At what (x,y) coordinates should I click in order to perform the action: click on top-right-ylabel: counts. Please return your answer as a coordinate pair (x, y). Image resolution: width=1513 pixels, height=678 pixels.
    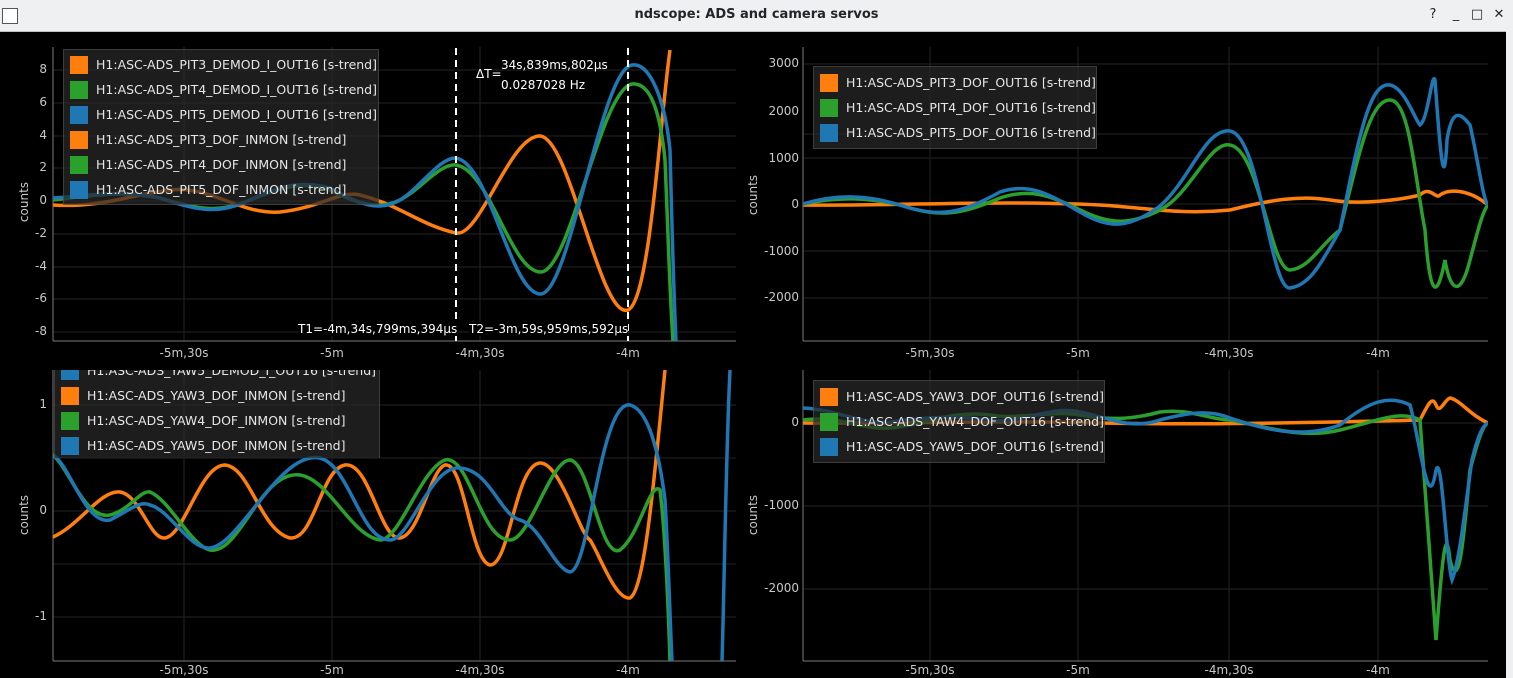
    Looking at the image, I should click on (753, 195).